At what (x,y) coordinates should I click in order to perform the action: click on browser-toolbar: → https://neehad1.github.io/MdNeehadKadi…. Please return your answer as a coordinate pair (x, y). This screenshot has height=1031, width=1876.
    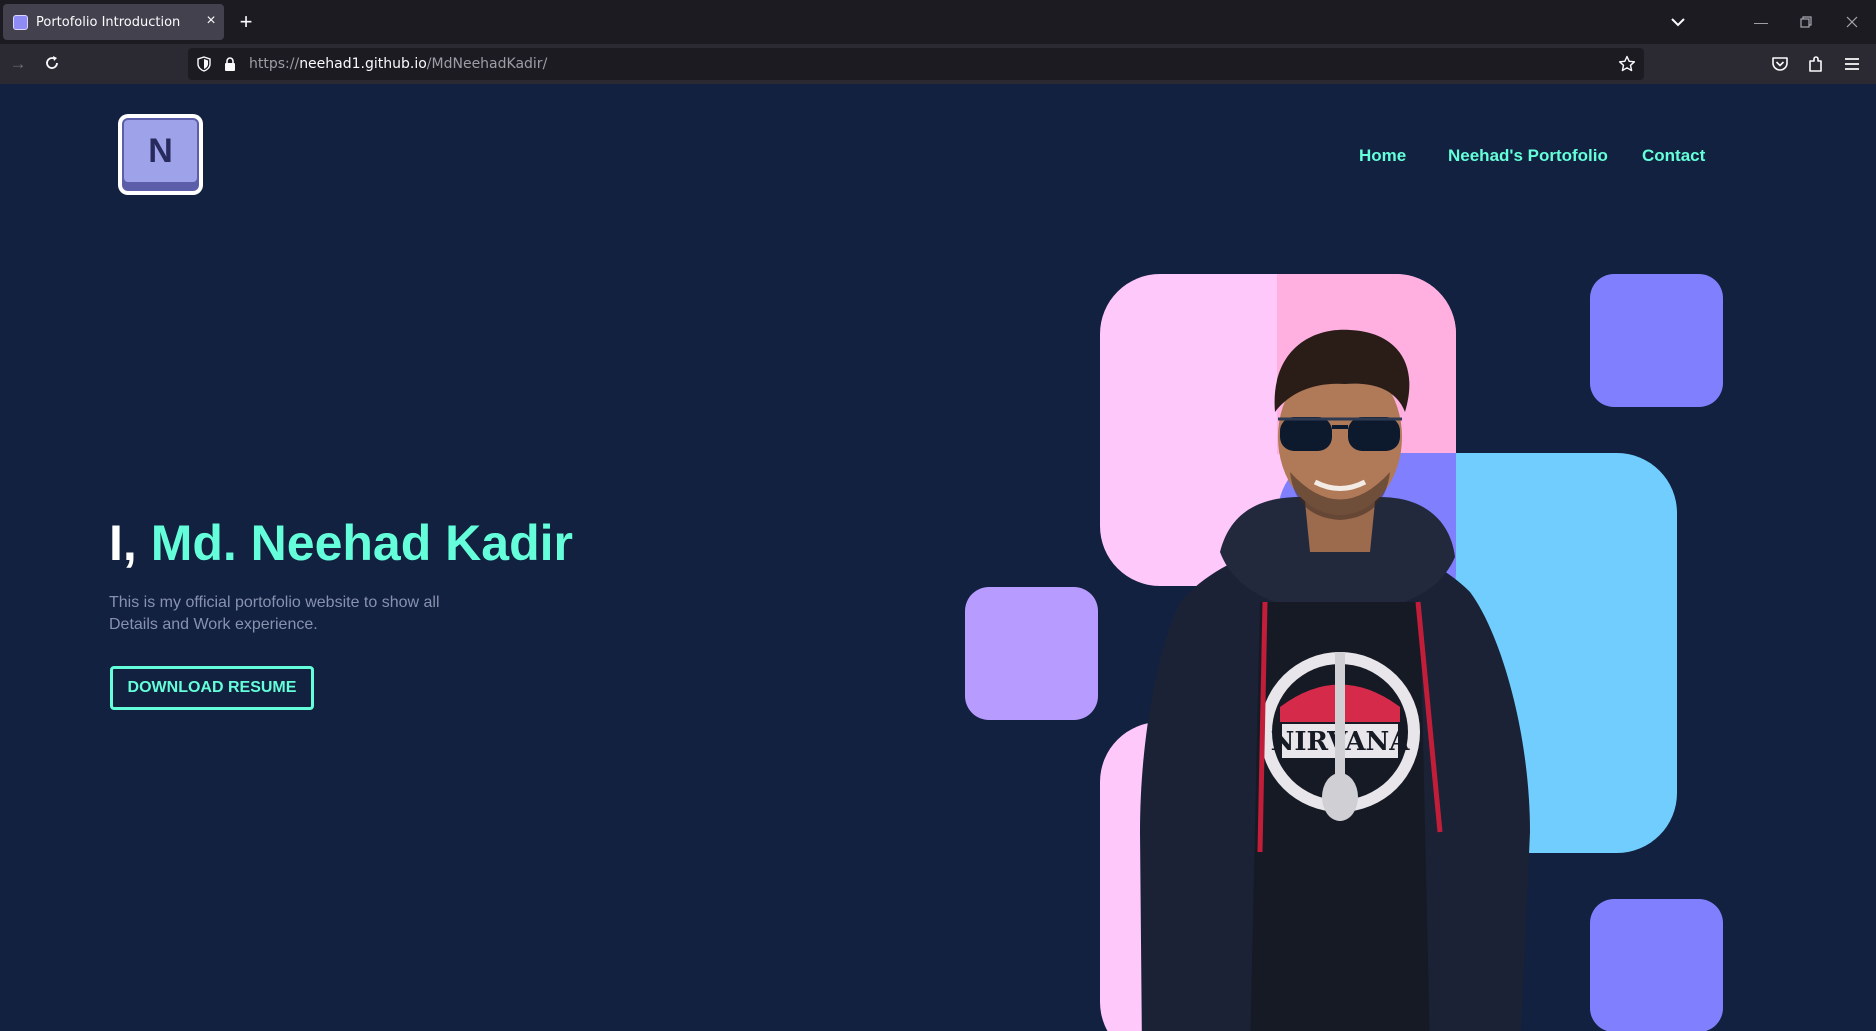
    Looking at the image, I should click on (938, 64).